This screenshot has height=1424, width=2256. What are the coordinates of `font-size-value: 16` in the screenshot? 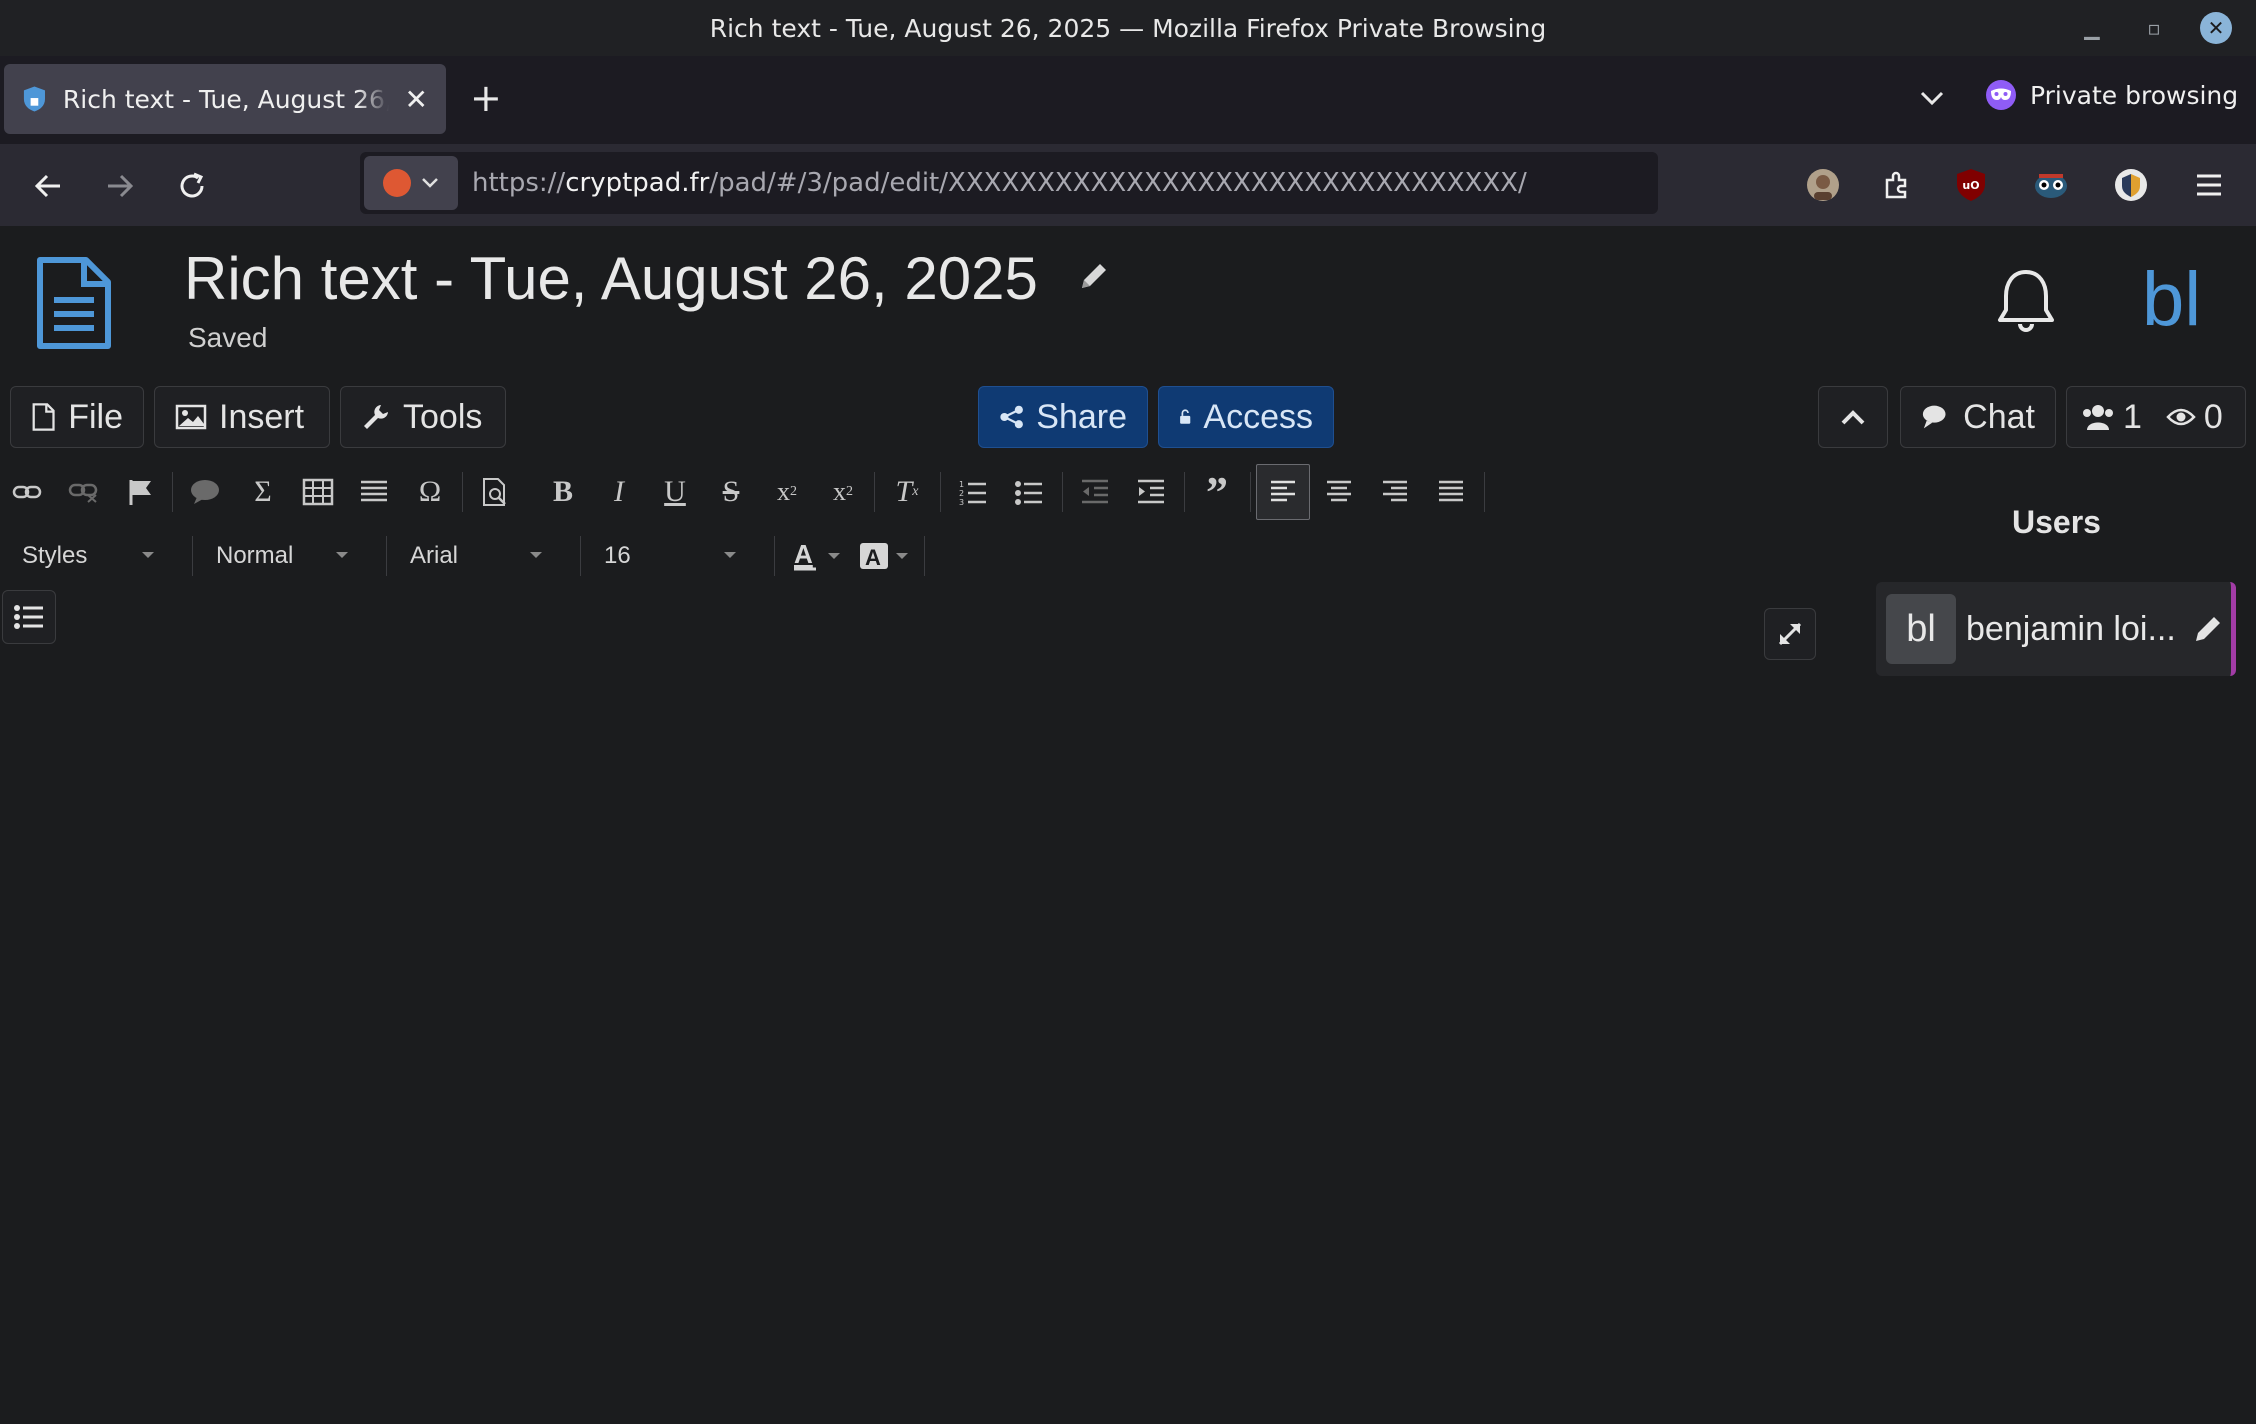 It's located at (617, 555).